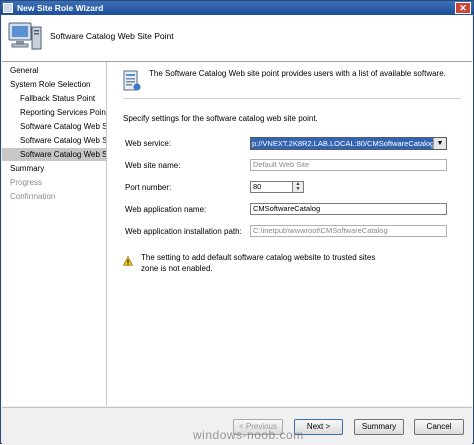 The width and height of the screenshot is (474, 445). What do you see at coordinates (298, 189) in the screenshot?
I see `stepper-down-icon: ▼` at bounding box center [298, 189].